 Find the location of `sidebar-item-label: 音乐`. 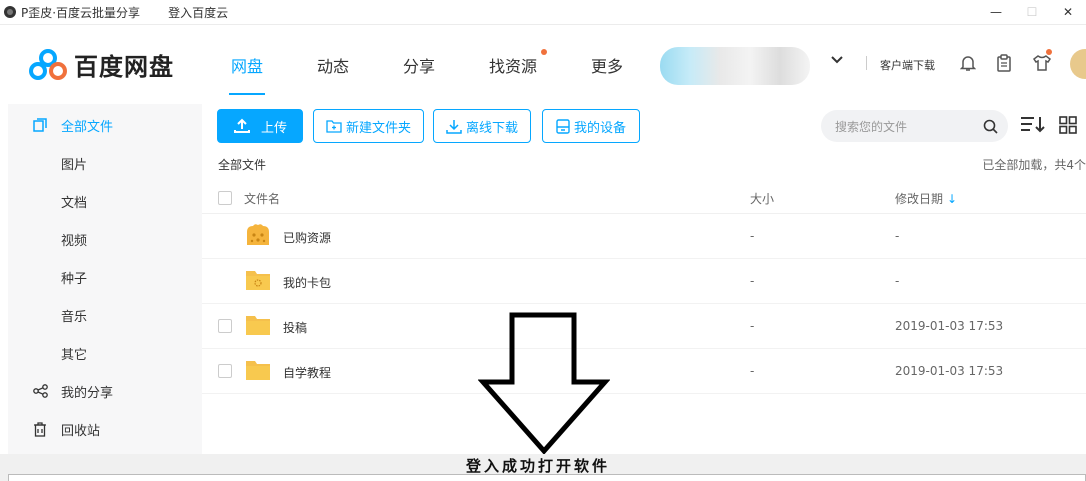

sidebar-item-label: 音乐 is located at coordinates (74, 317).